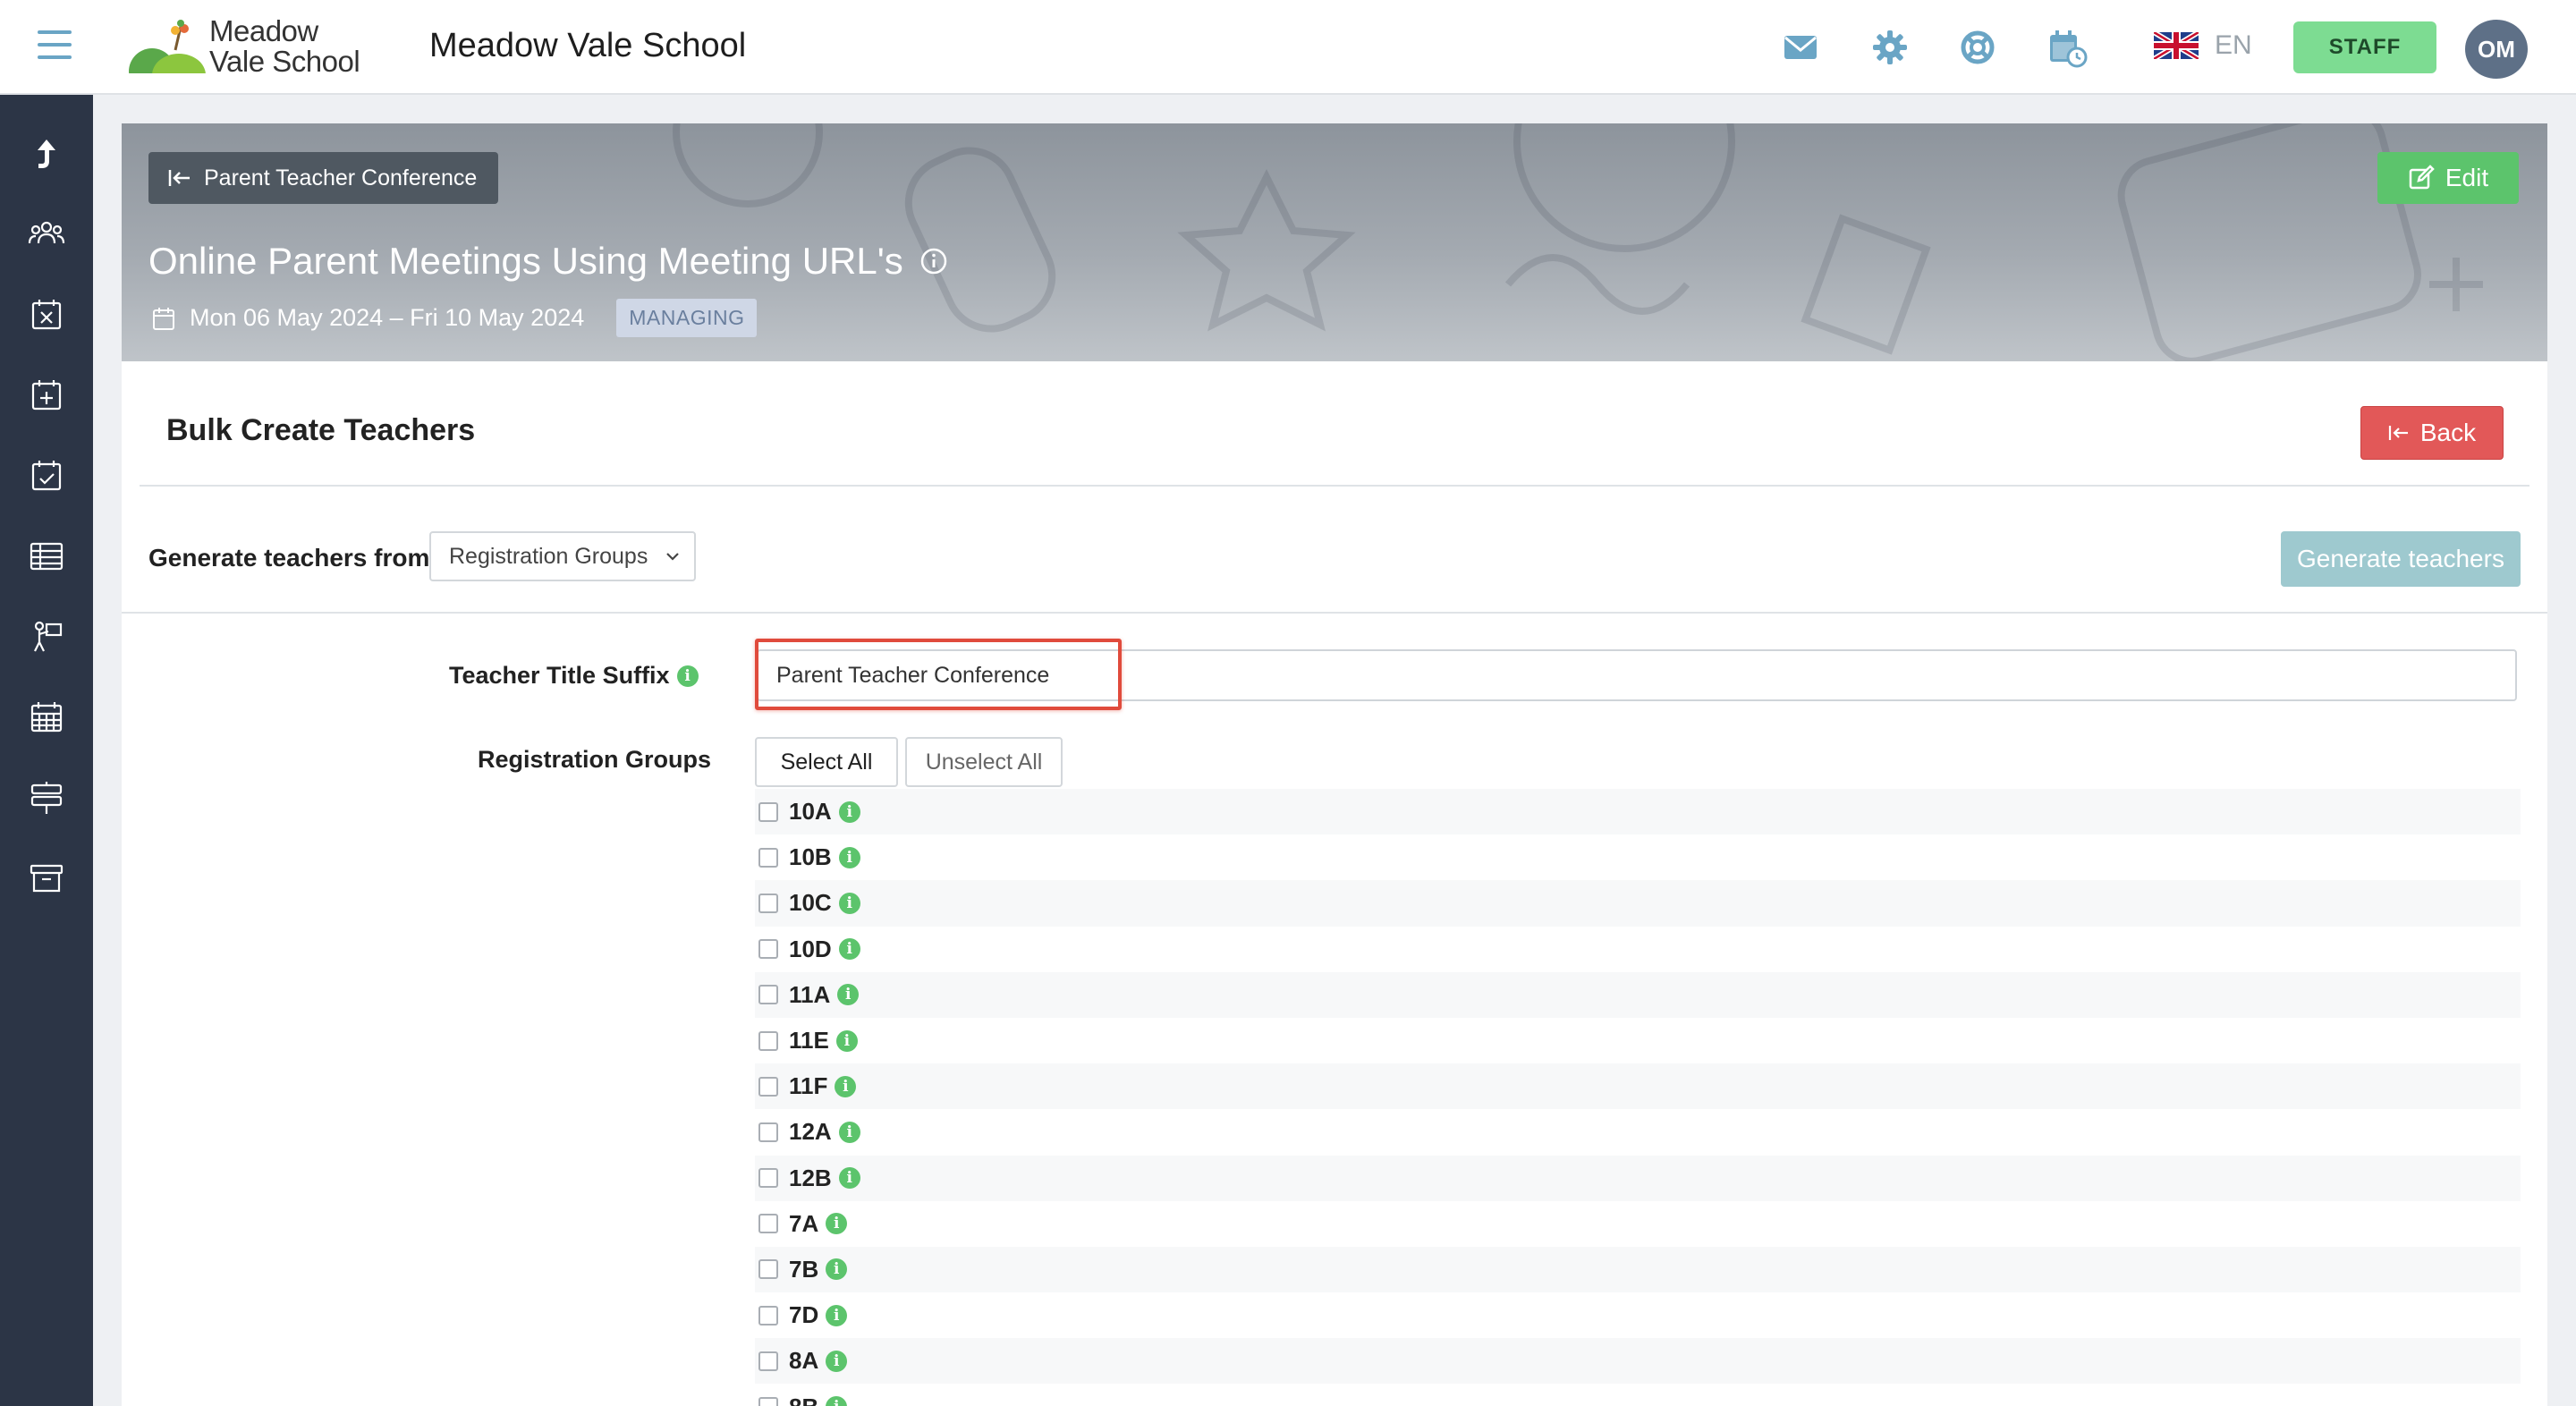 This screenshot has height=1406, width=2576. I want to click on list-item: 8B i, so click(1638, 1395).